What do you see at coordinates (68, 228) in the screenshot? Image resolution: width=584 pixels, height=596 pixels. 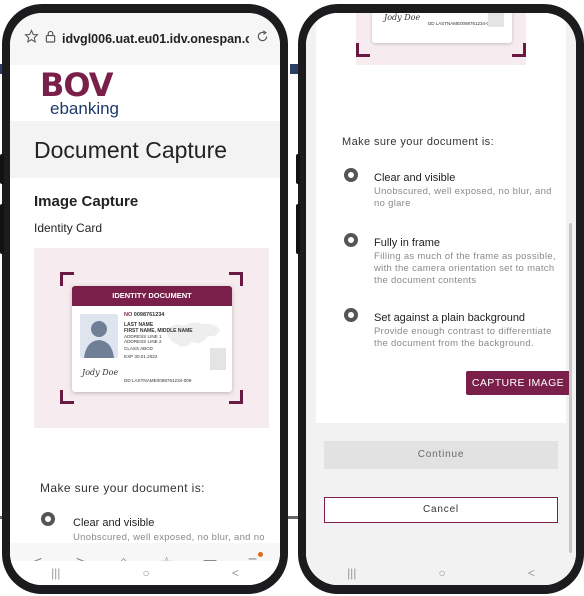 I see `document-type-label: Identity Card` at bounding box center [68, 228].